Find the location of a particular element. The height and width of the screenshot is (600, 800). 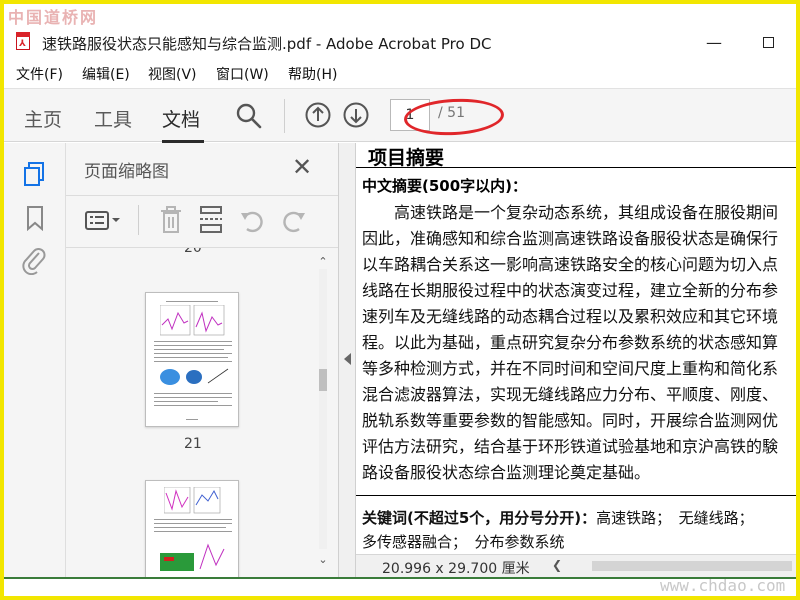

panel-splitter is located at coordinates (347, 360).